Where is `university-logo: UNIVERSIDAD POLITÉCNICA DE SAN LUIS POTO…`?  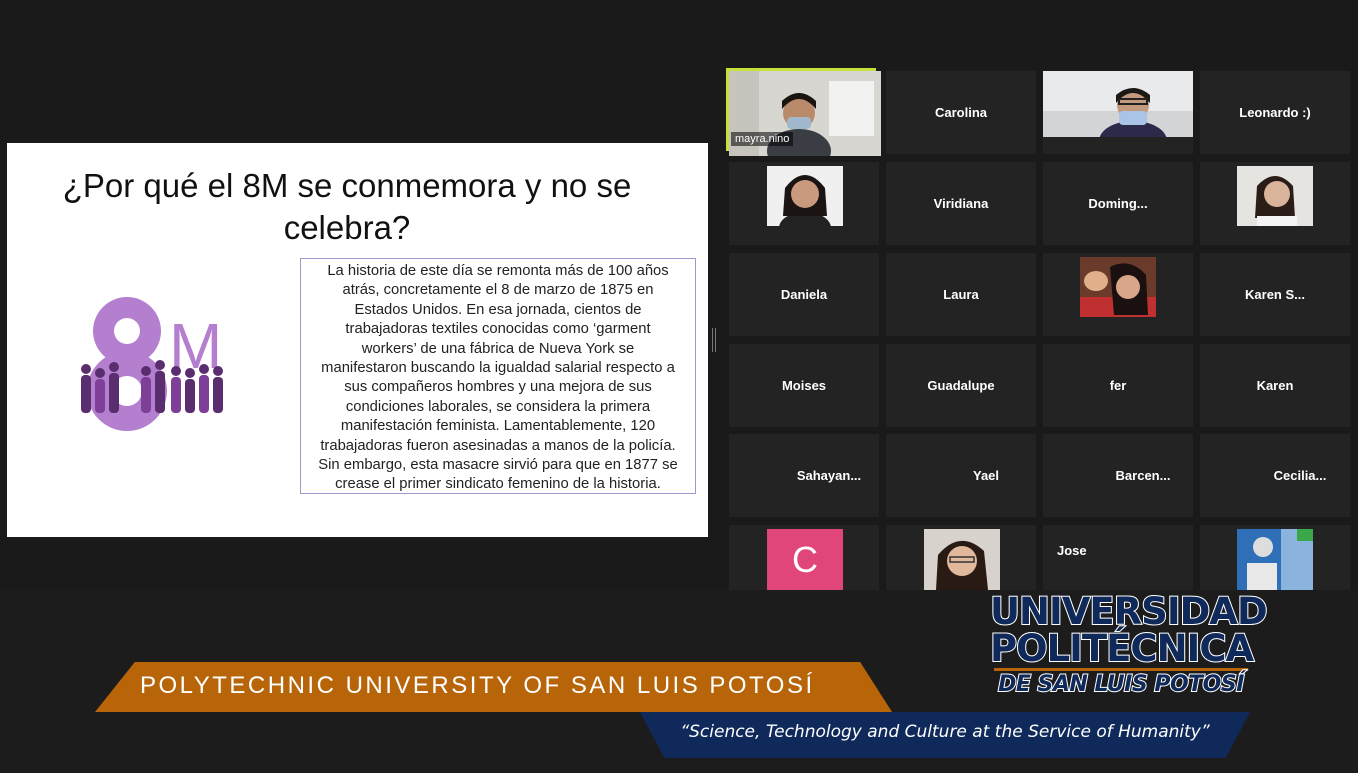 university-logo: UNIVERSIDAD POLITÉCNICA DE SAN LUIS POTO… is located at coordinates (1129, 647).